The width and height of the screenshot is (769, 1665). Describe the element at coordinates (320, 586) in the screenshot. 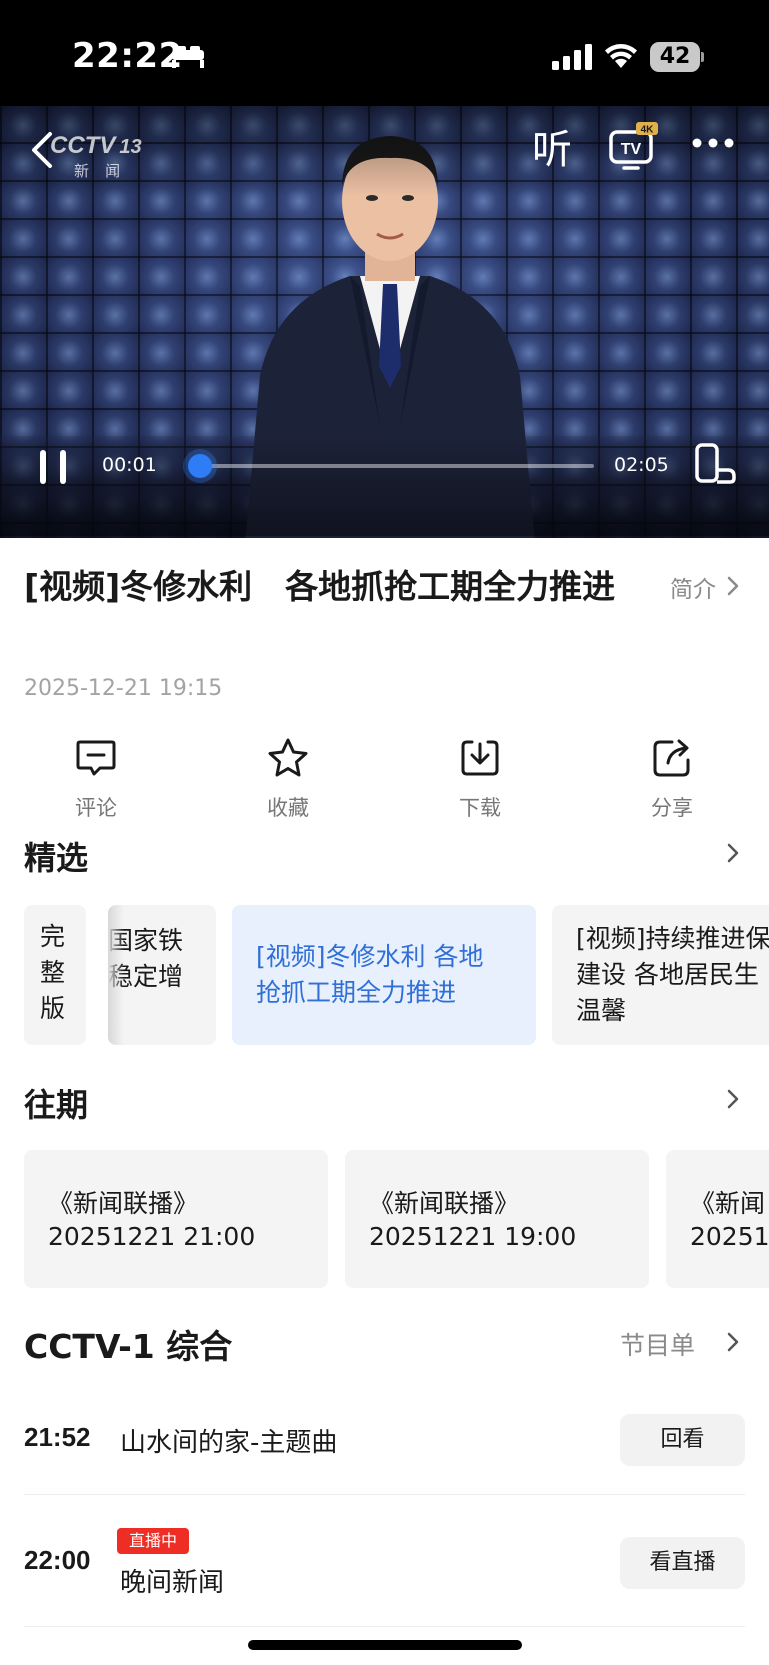

I see `video-title: [视频]冬修水利 各地抓抢工期全力推进` at that location.